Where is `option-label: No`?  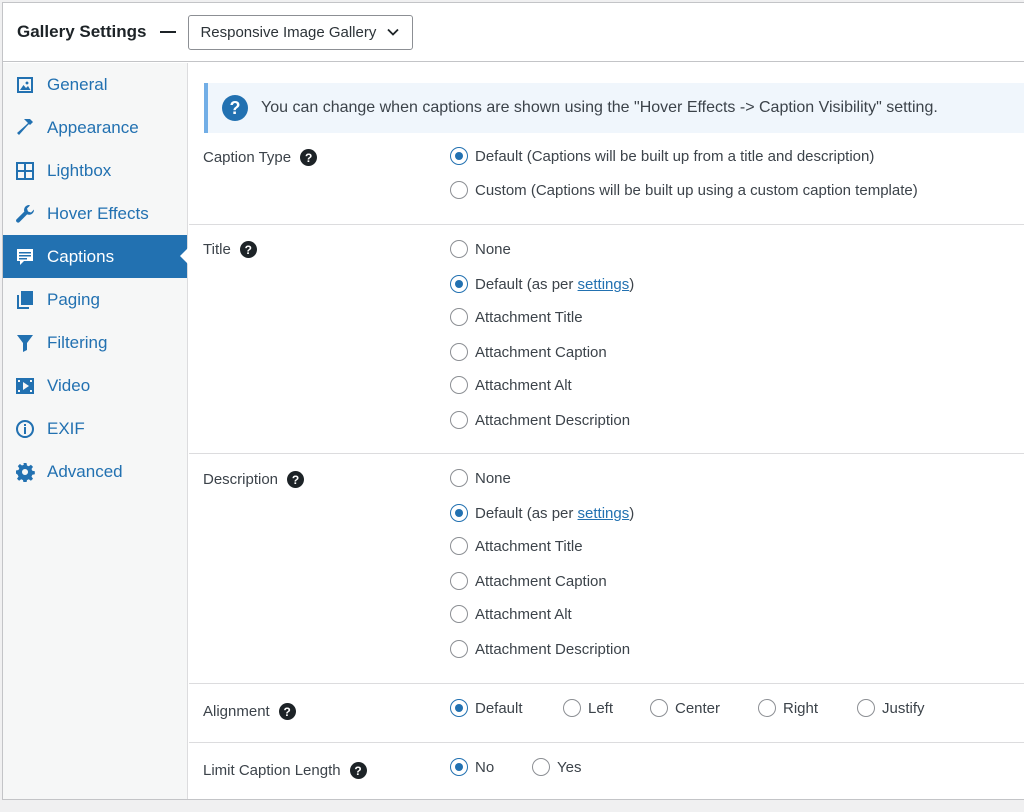
option-label: No is located at coordinates (485, 767).